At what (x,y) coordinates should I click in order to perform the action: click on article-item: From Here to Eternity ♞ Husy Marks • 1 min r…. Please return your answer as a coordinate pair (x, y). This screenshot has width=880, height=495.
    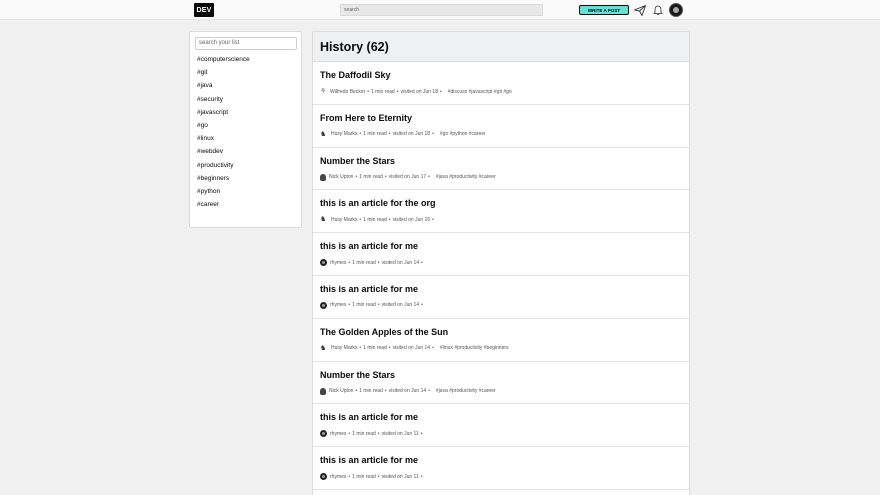
    Looking at the image, I should click on (501, 126).